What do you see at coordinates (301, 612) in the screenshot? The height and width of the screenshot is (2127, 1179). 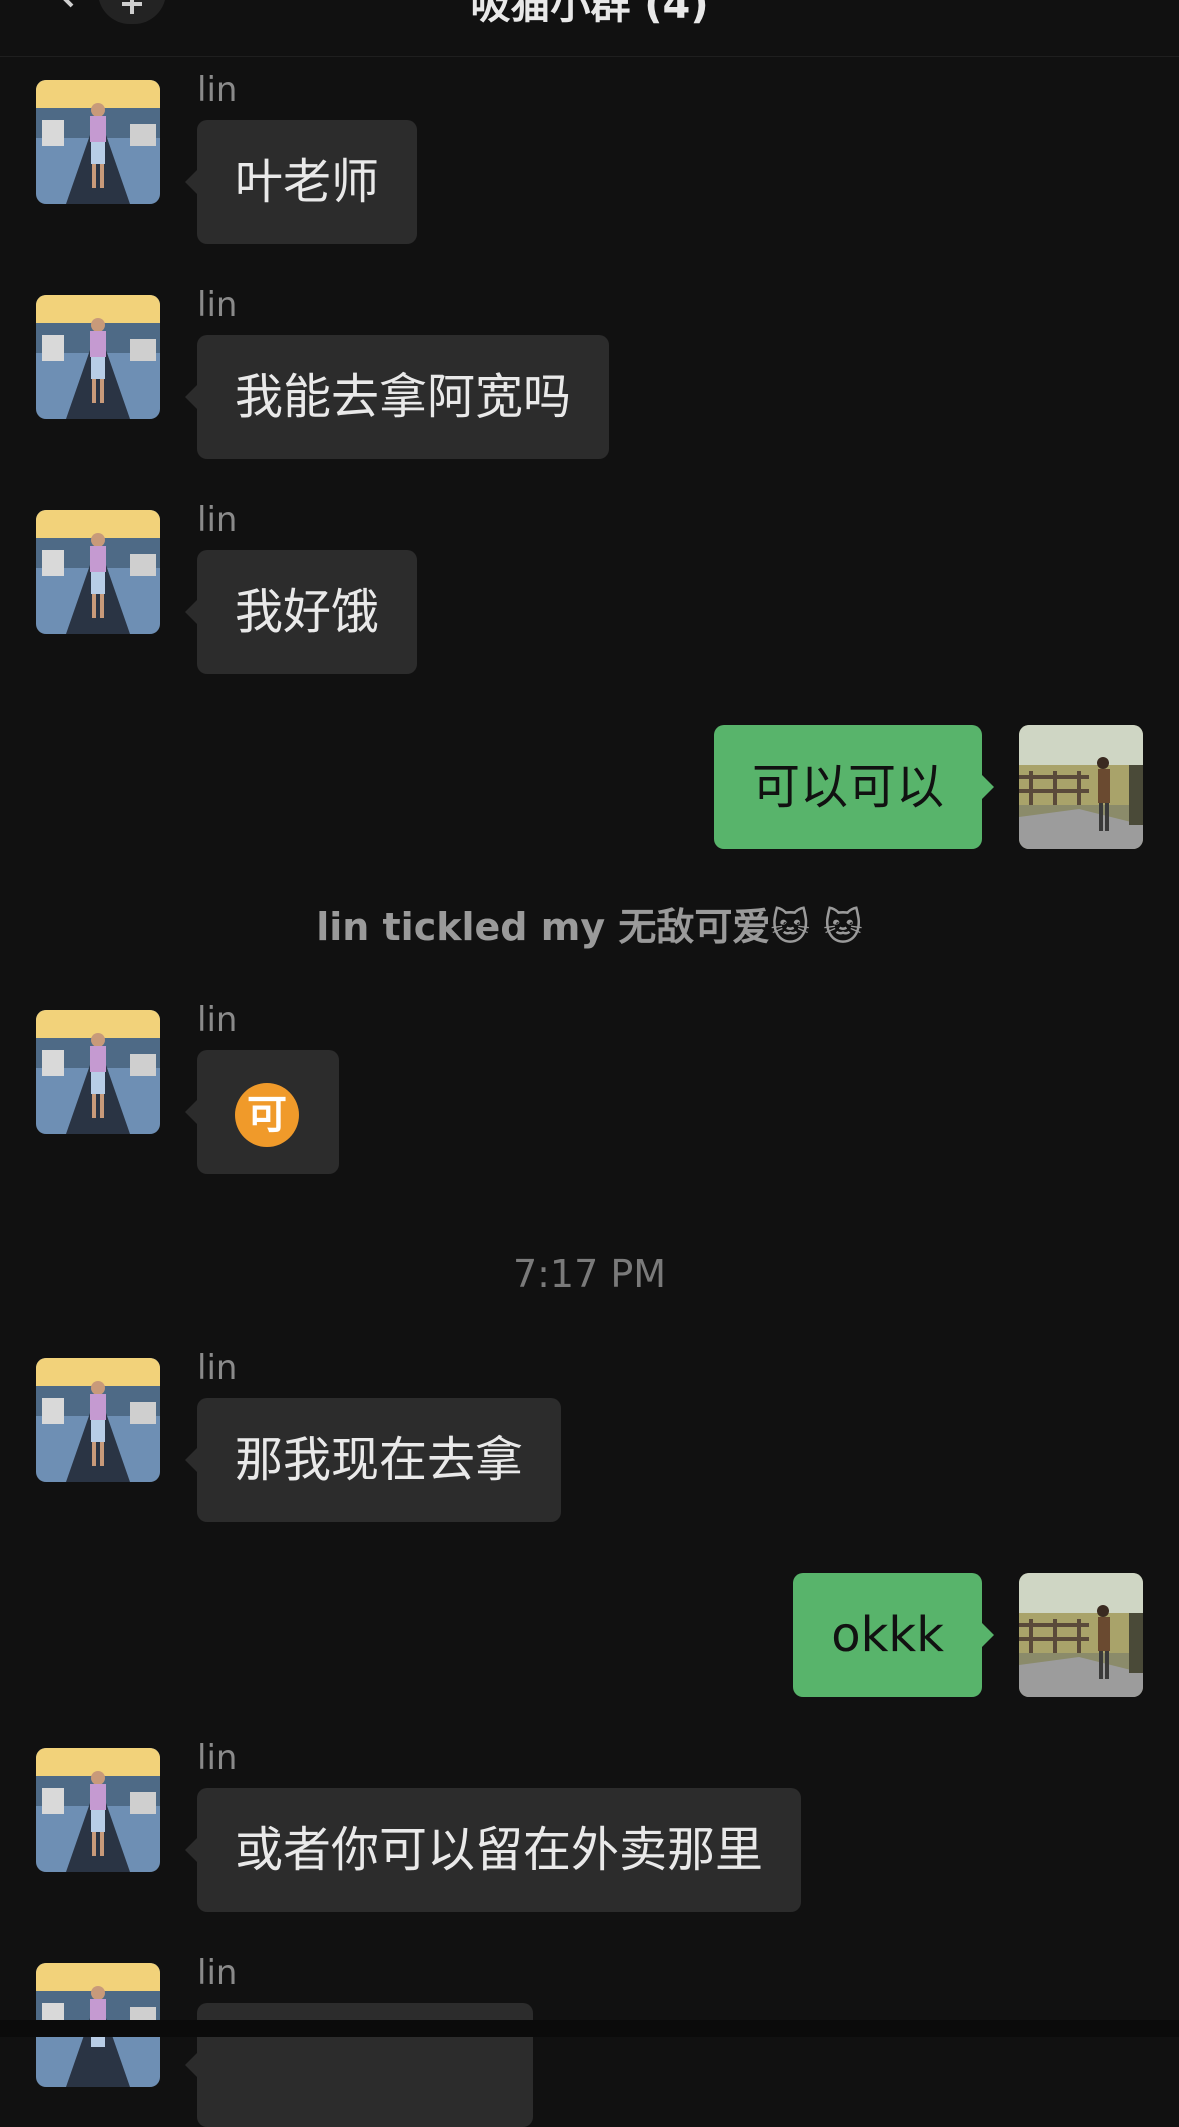 I see `incoming-message-bubble: 我好饿` at bounding box center [301, 612].